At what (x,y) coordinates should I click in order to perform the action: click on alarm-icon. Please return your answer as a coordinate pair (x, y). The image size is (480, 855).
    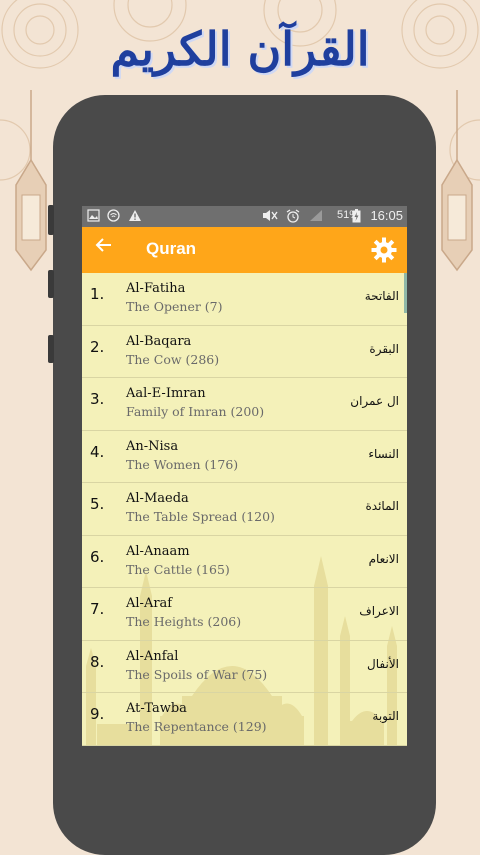
    Looking at the image, I should click on (293, 216).